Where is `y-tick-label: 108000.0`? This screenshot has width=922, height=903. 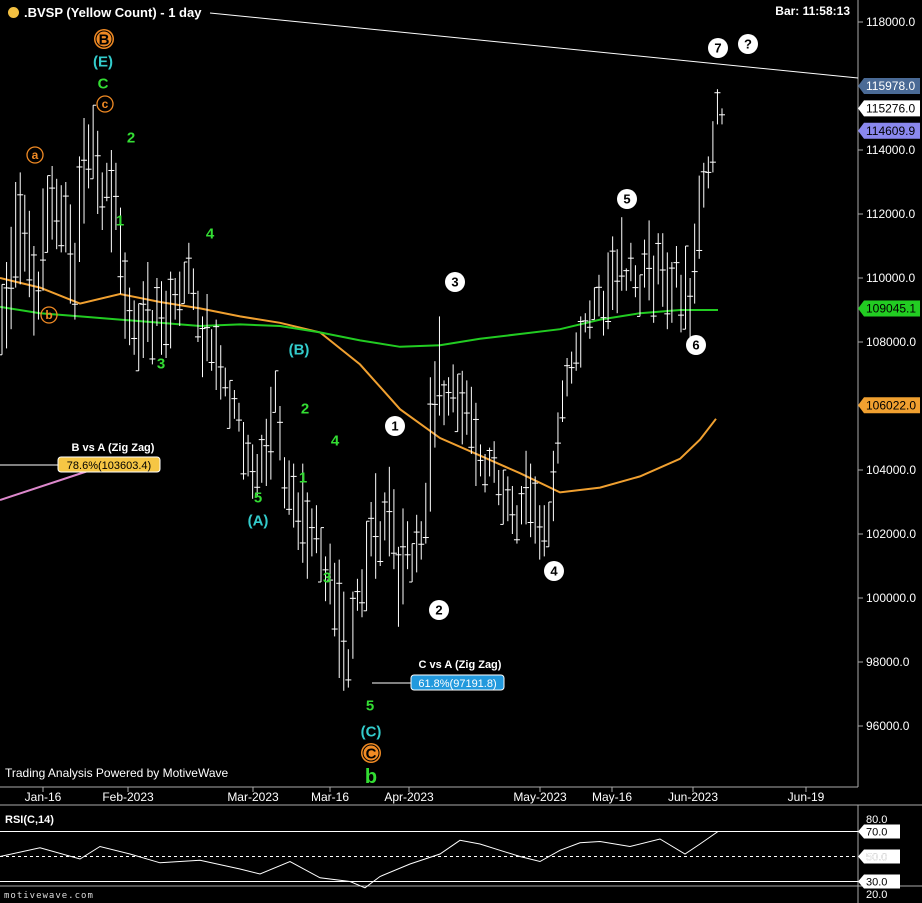 y-tick-label: 108000.0 is located at coordinates (891, 342).